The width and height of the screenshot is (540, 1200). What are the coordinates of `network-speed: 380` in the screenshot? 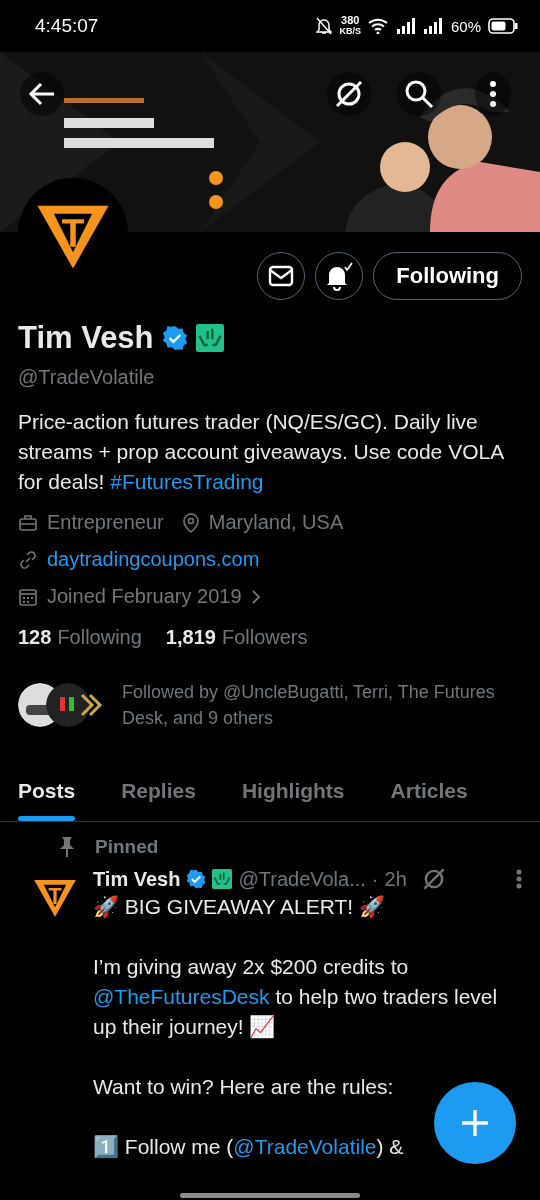 It's located at (350, 20).